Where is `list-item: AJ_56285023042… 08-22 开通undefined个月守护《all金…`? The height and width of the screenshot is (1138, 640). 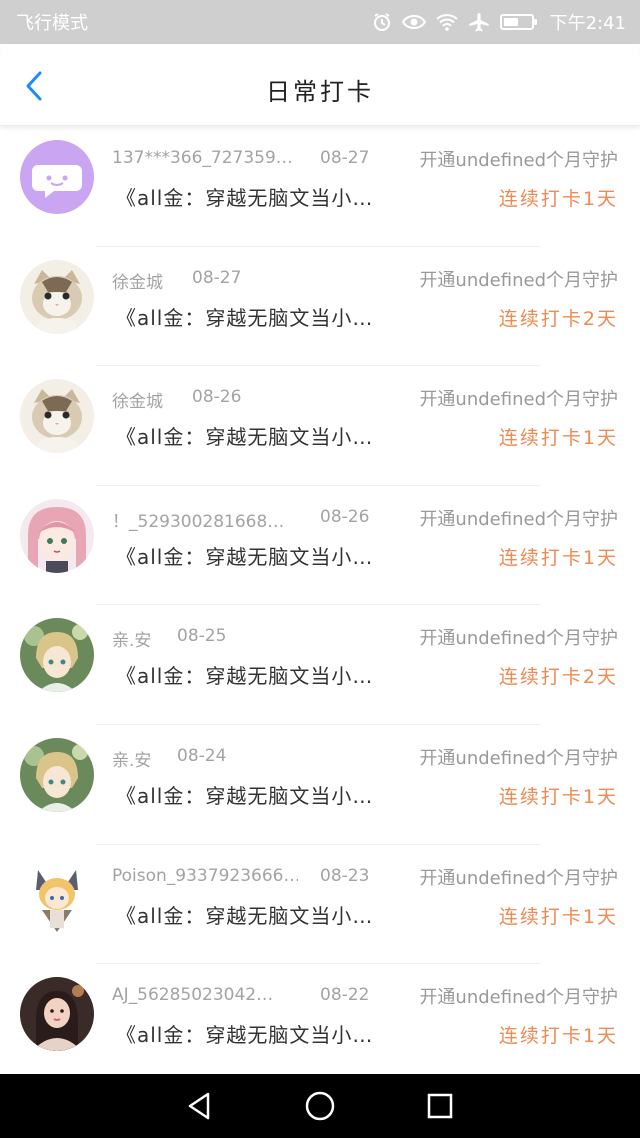 list-item: AJ_56285023042… 08-22 开通undefined个月守护《all金… is located at coordinates (320, 1024).